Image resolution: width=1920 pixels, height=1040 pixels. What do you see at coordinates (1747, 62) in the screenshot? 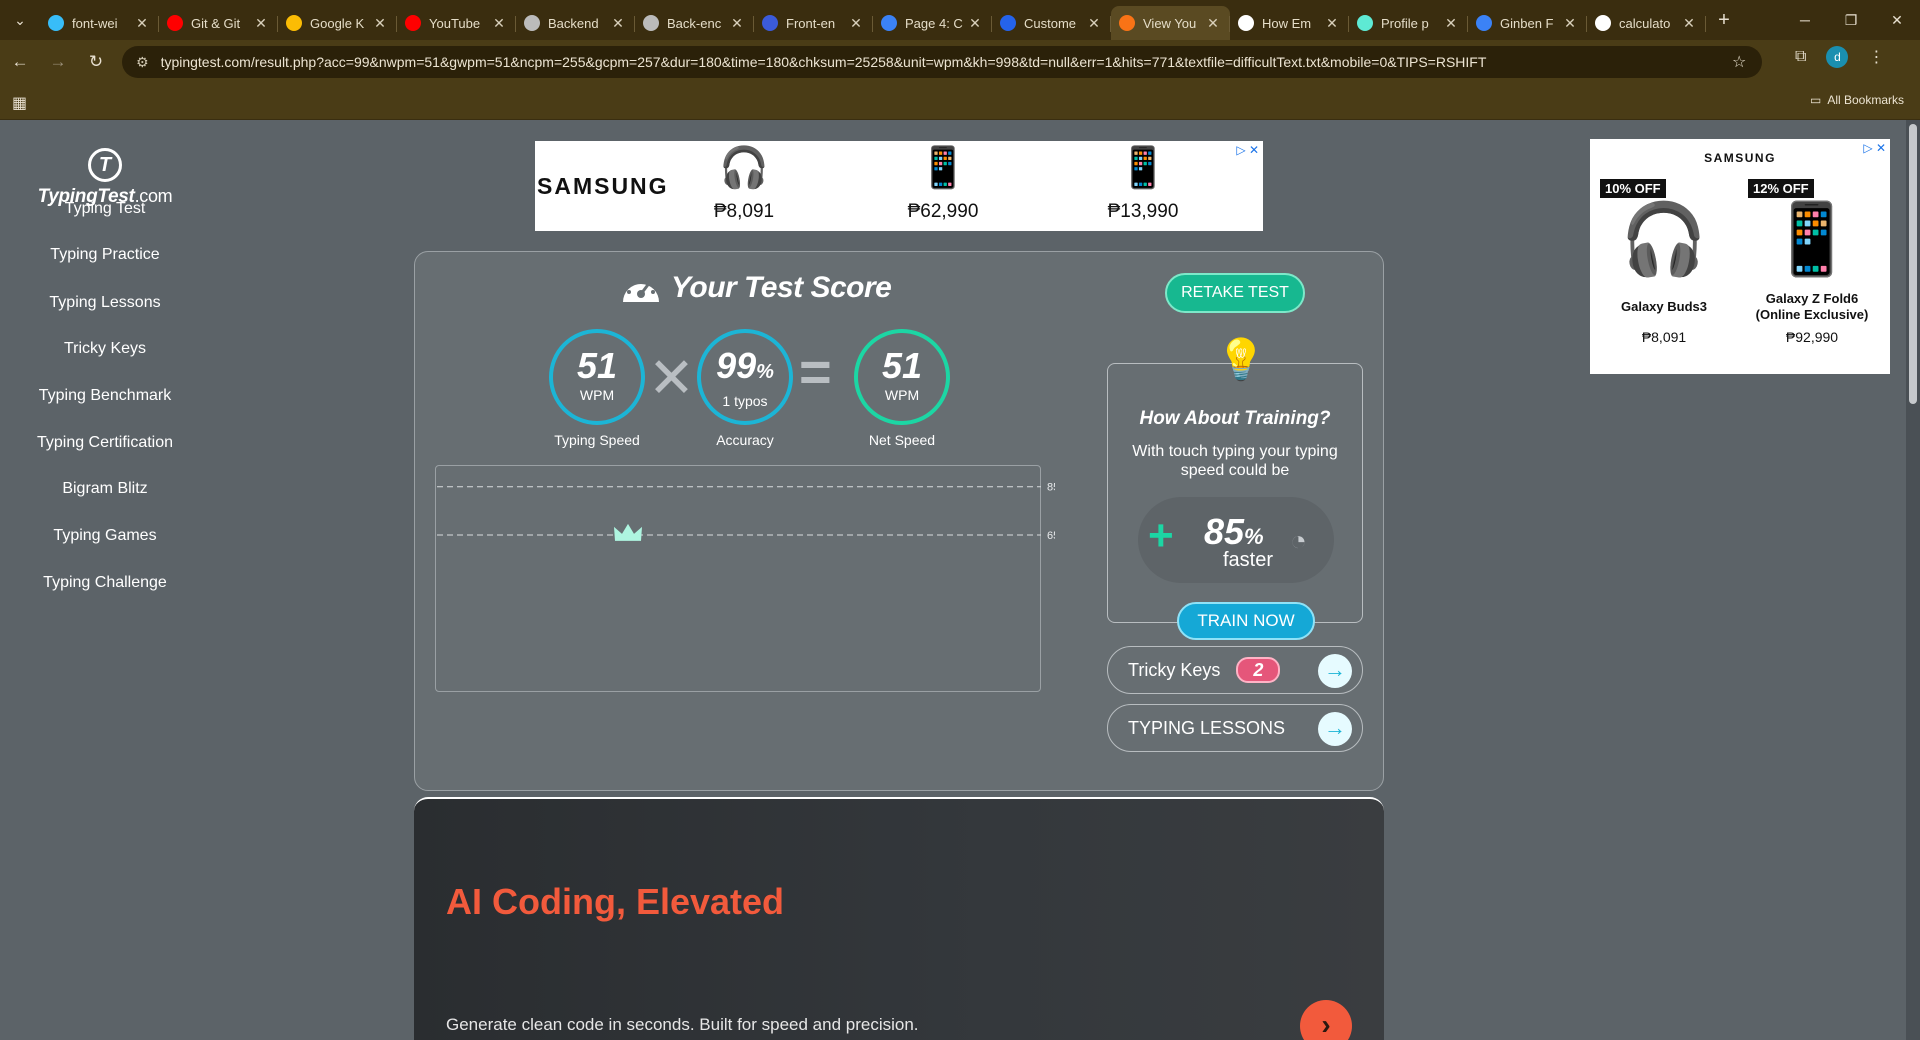
I see `bookmark-star-icon: ☆` at bounding box center [1747, 62].